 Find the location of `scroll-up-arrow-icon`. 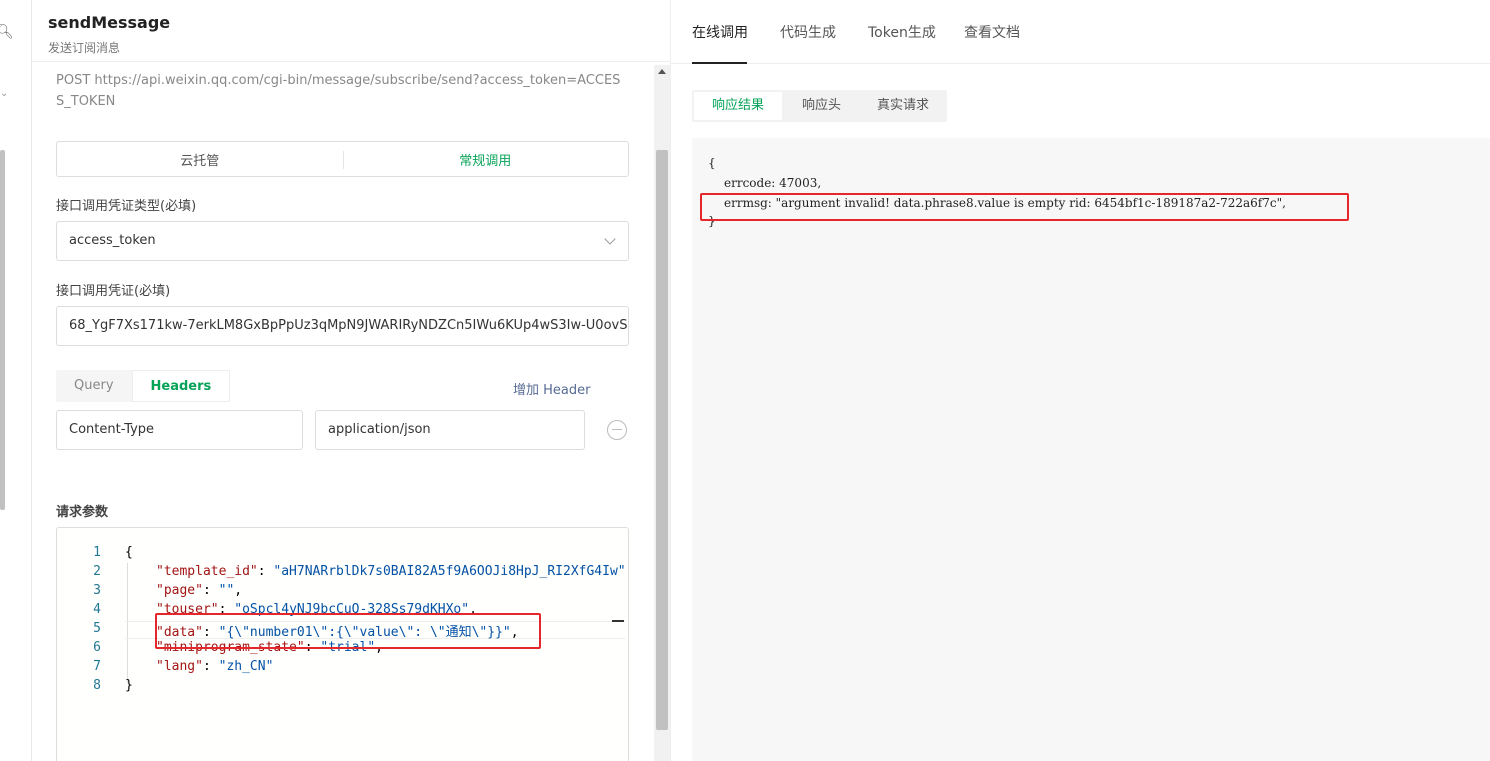

scroll-up-arrow-icon is located at coordinates (662, 71).